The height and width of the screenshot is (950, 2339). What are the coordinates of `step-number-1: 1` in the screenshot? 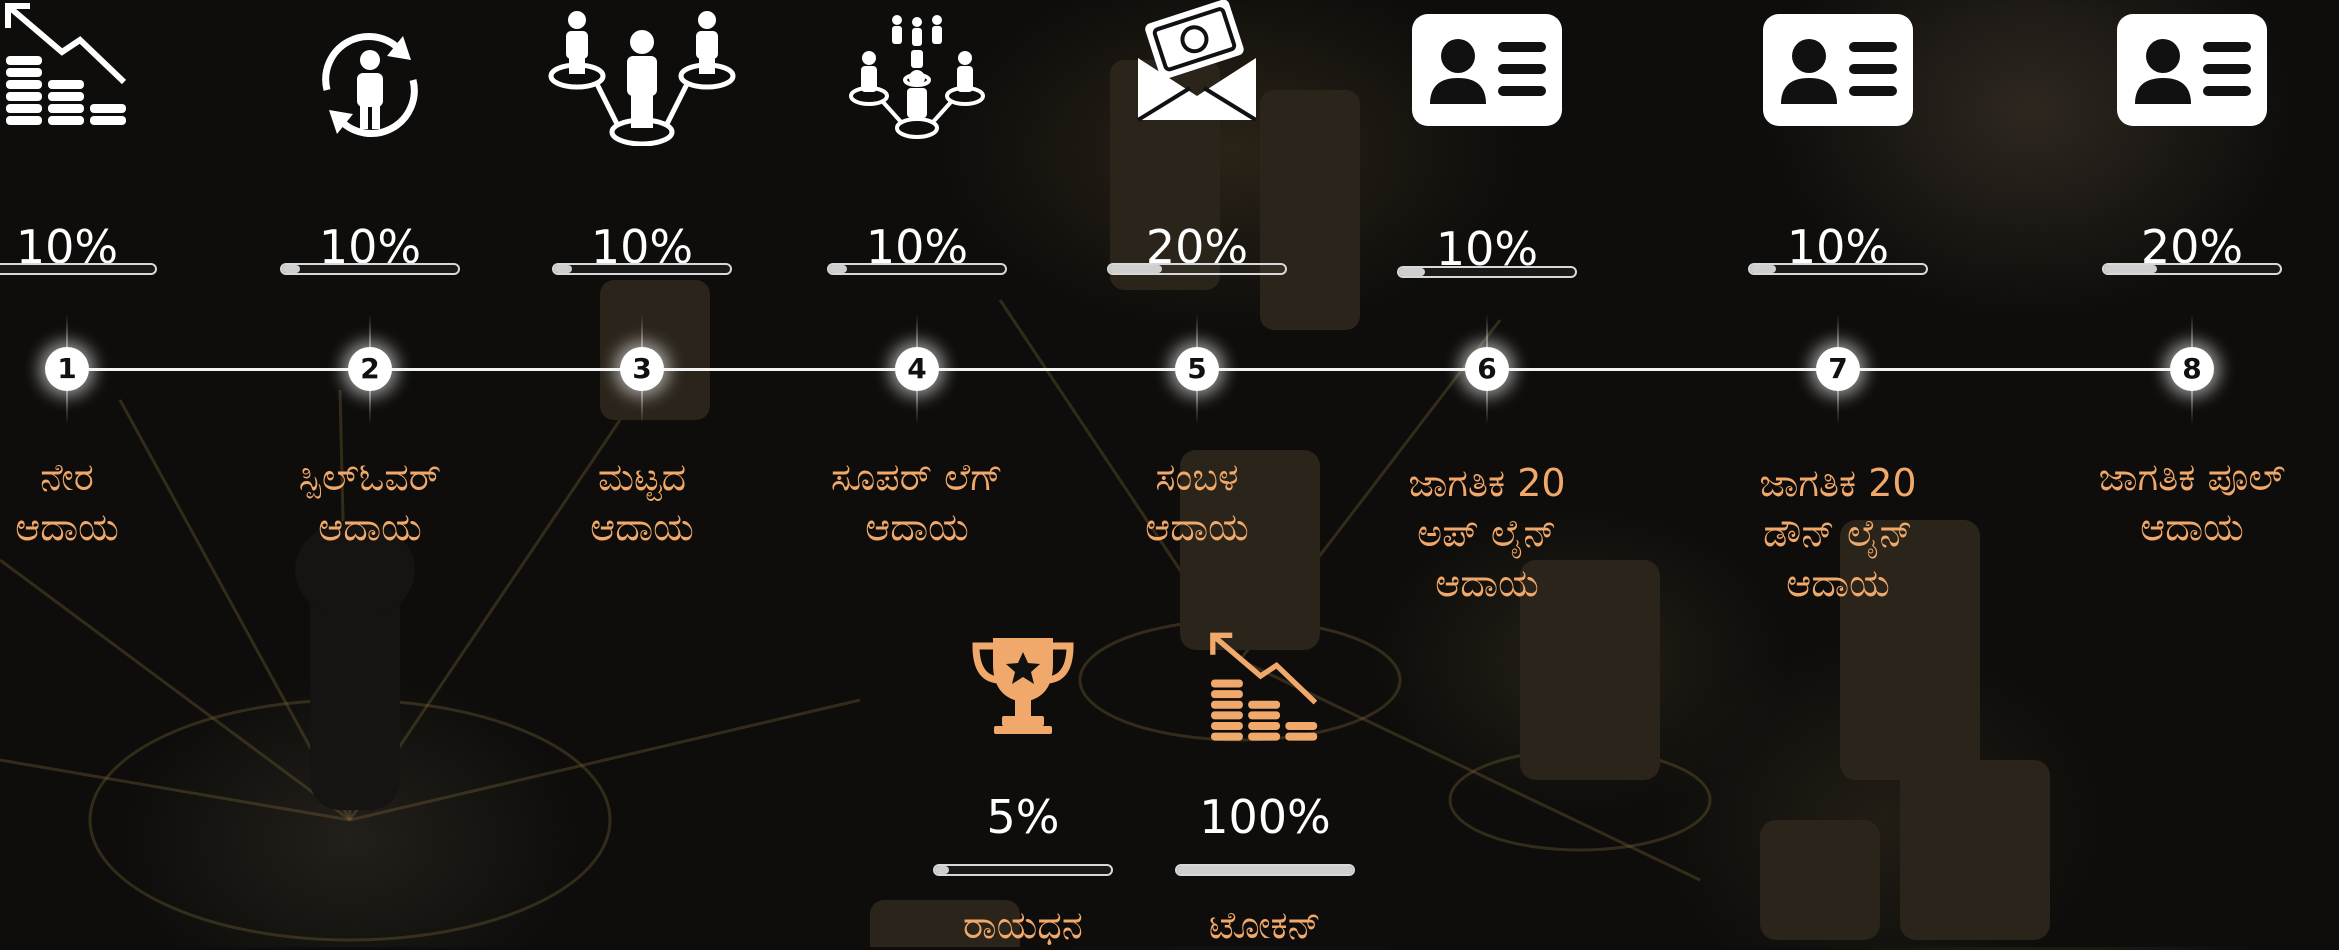 It's located at (67, 369).